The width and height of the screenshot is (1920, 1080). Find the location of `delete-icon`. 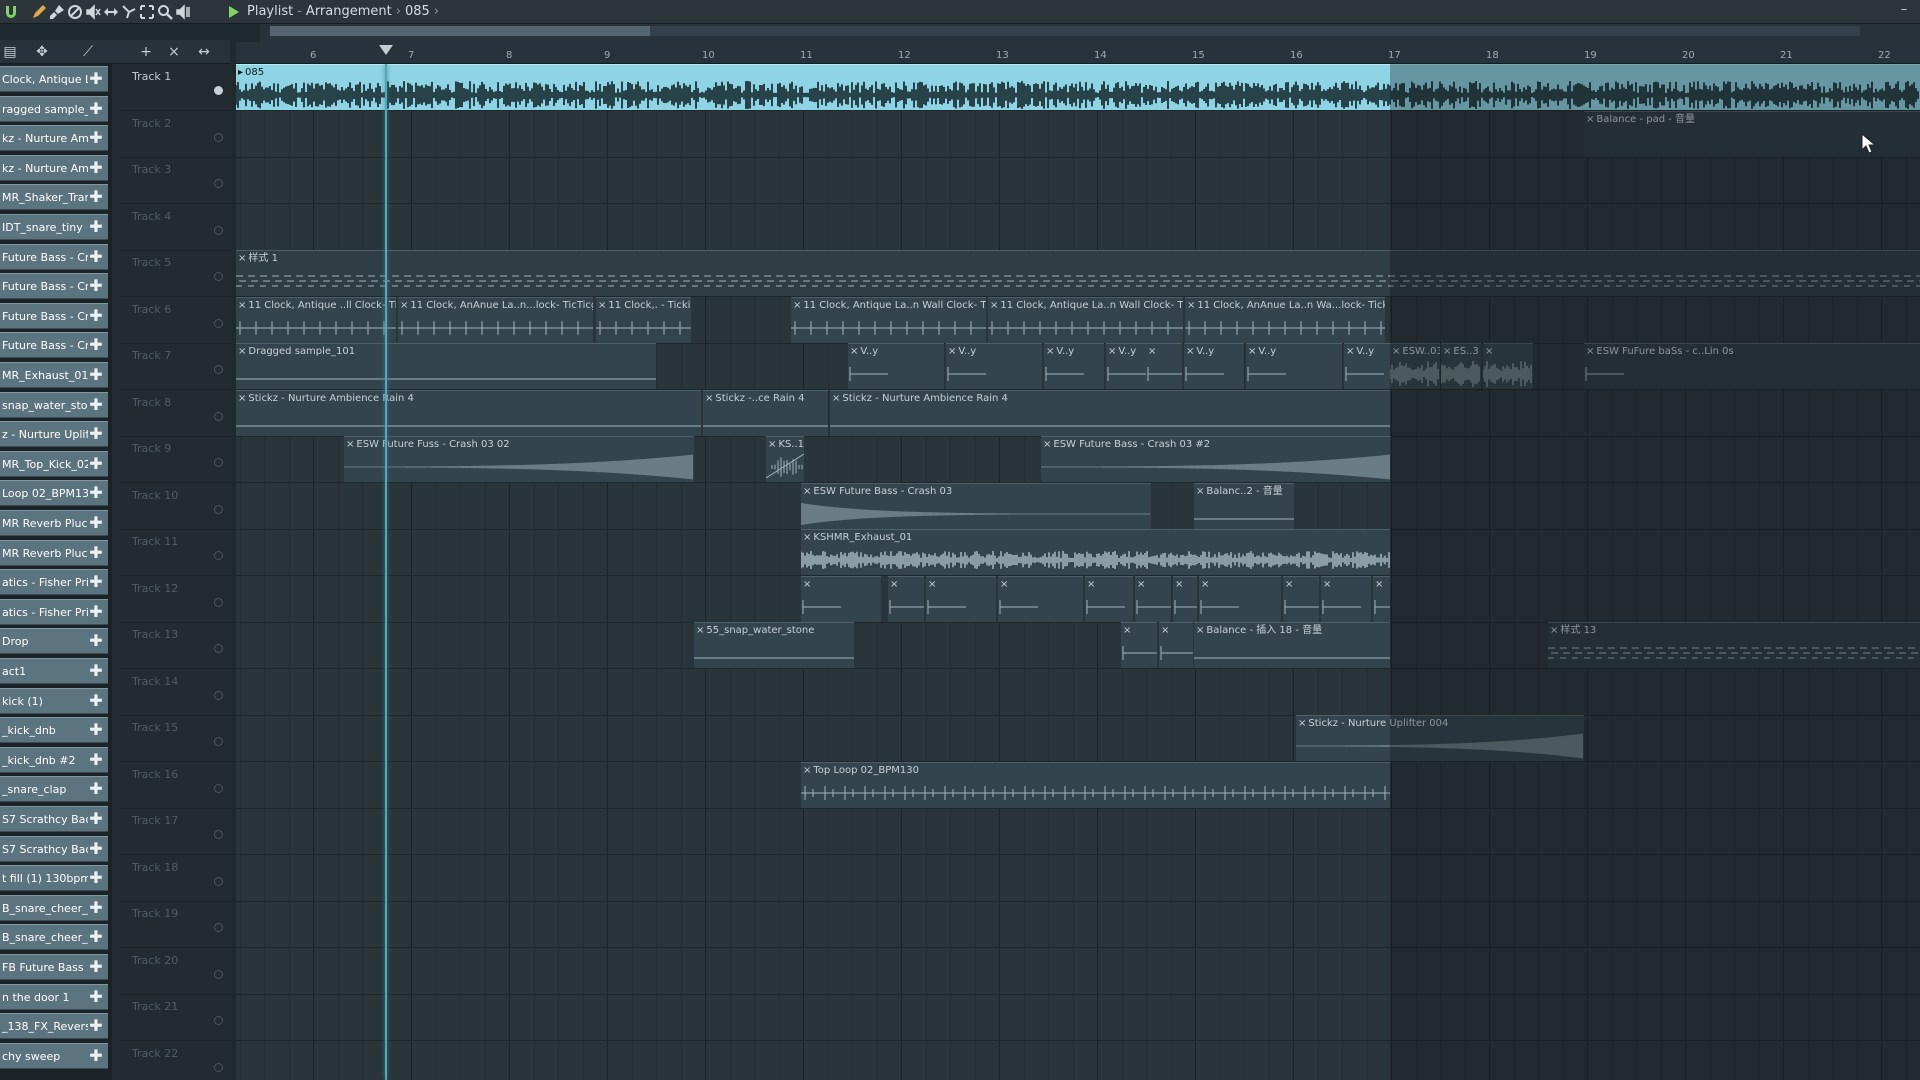

delete-icon is located at coordinates (75, 12).